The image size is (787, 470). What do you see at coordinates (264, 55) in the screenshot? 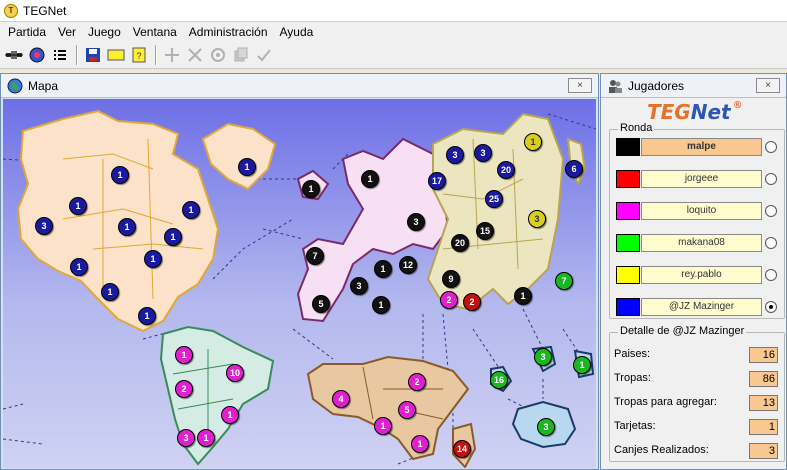
I see `check-button` at bounding box center [264, 55].